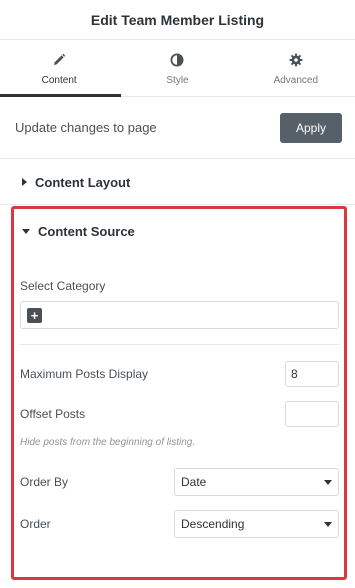  Describe the element at coordinates (35, 524) in the screenshot. I see `order-label: Order` at that location.